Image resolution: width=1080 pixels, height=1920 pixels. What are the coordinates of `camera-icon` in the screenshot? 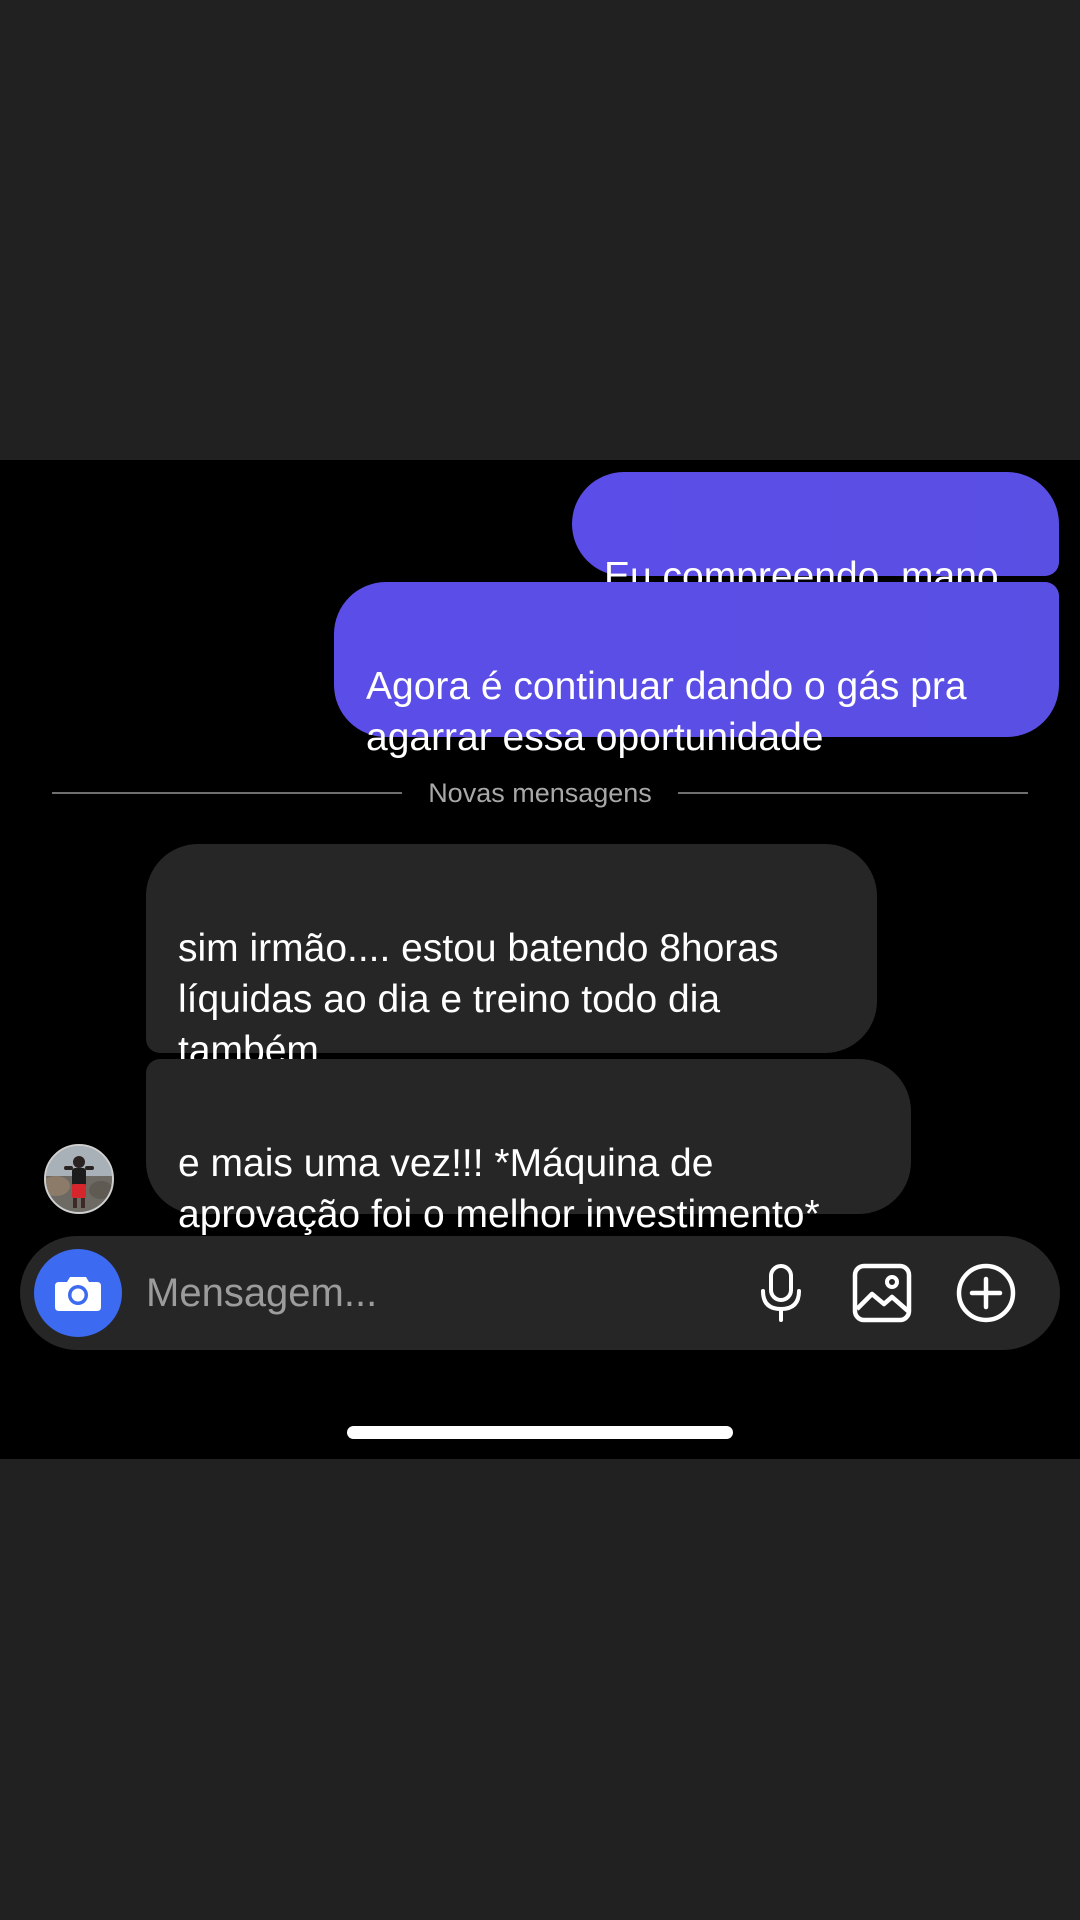 It's located at (78, 1294).